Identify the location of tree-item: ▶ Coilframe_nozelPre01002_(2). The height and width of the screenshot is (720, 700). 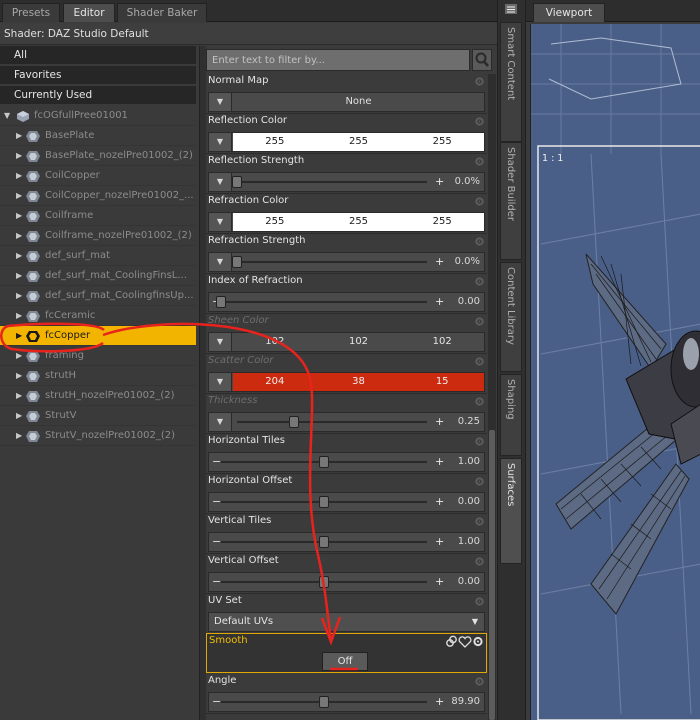
(98, 236).